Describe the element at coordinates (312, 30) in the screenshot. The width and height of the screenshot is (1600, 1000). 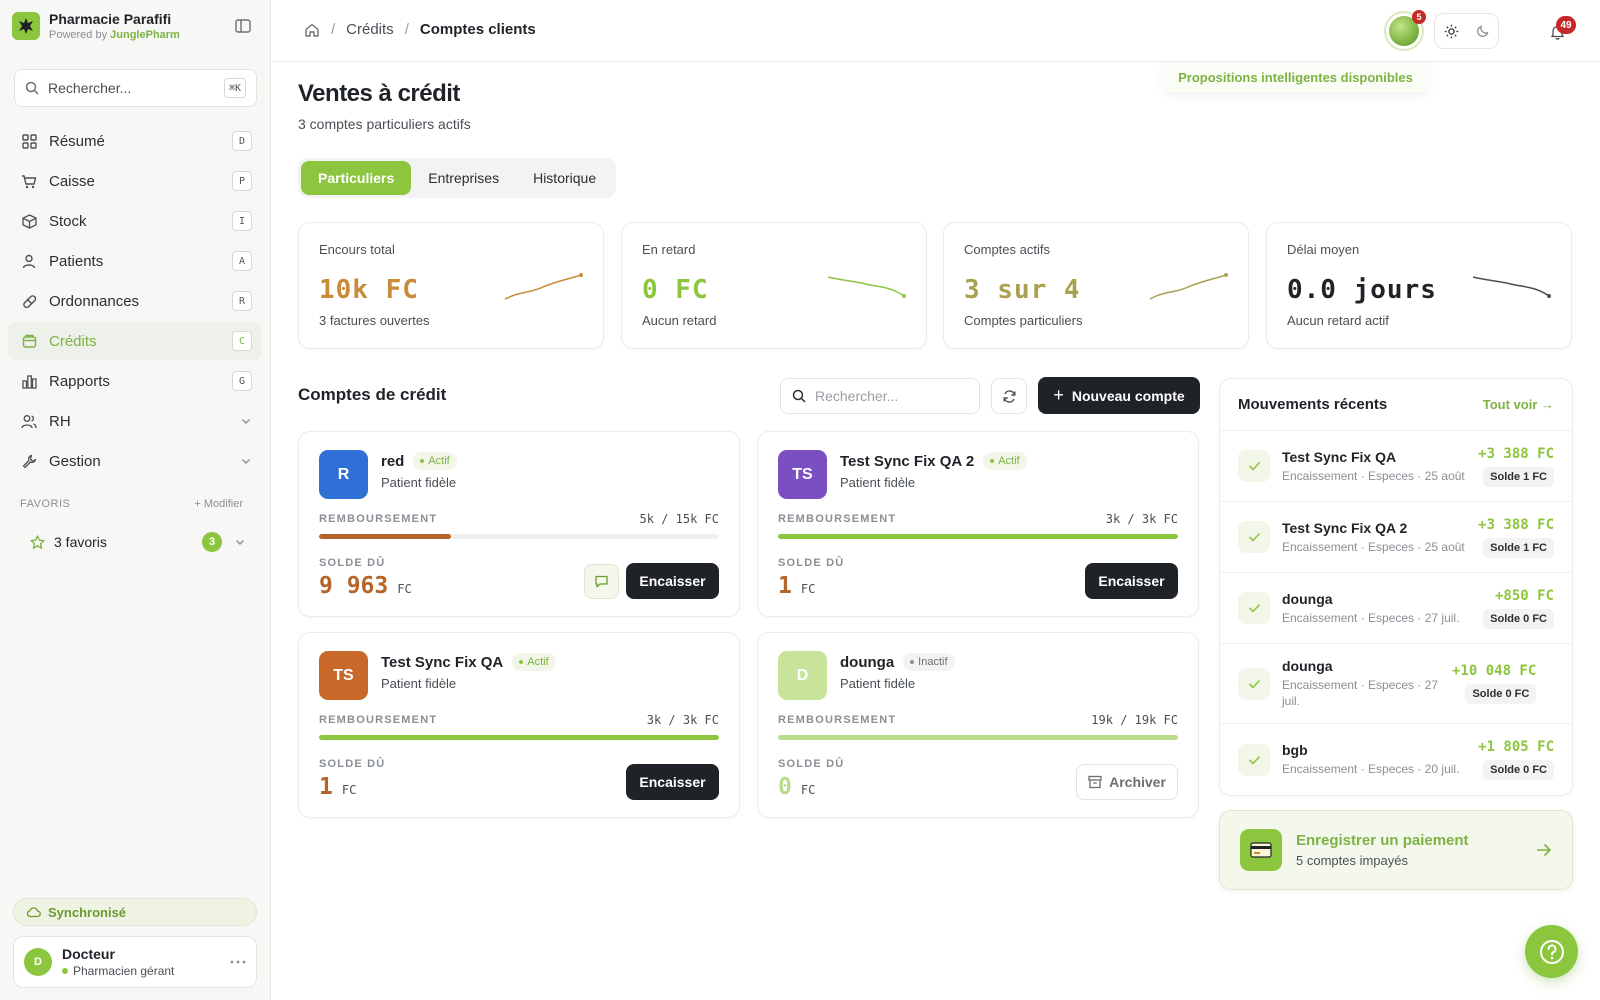
I see `home-icon` at that location.